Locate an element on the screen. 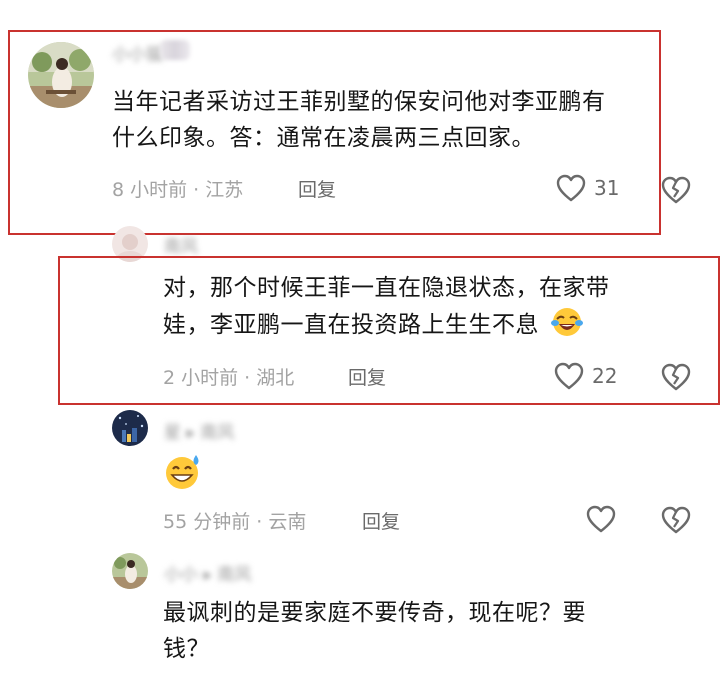 This screenshot has height=689, width=720. comment-username: 小小 ▸ 南风 is located at coordinates (207, 572).